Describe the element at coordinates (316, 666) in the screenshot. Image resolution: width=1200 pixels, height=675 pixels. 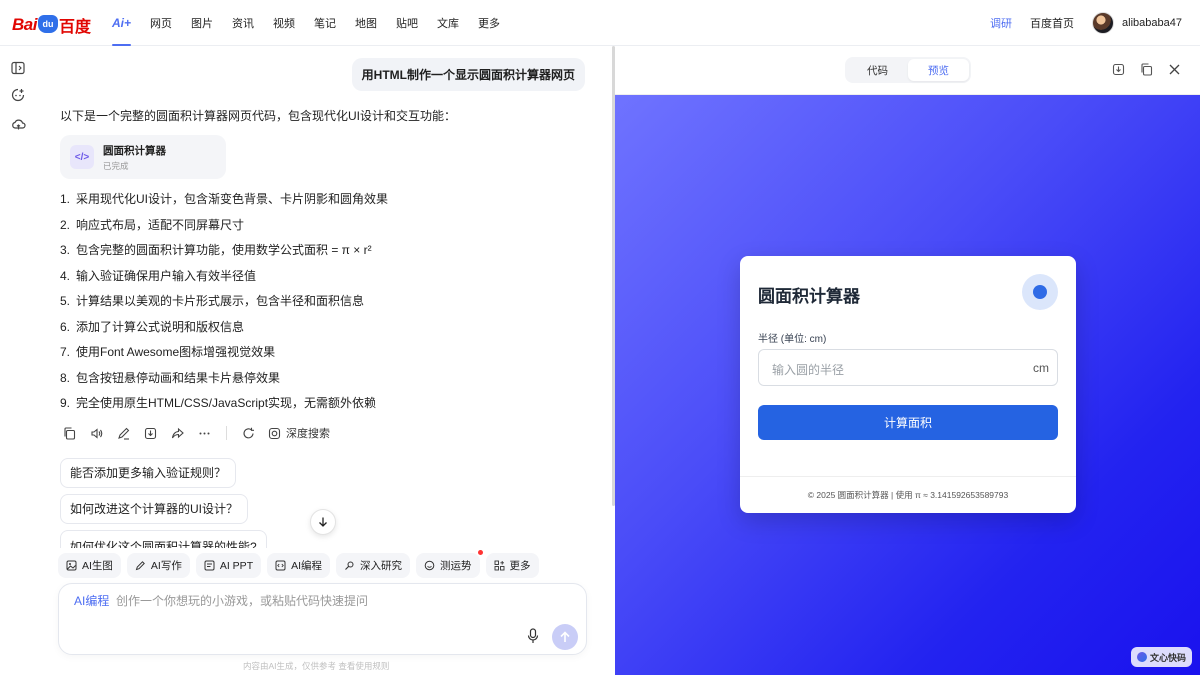
I see `ai-disclaimer: 内容由AI生成，仅供参考 查看使用规则` at that location.